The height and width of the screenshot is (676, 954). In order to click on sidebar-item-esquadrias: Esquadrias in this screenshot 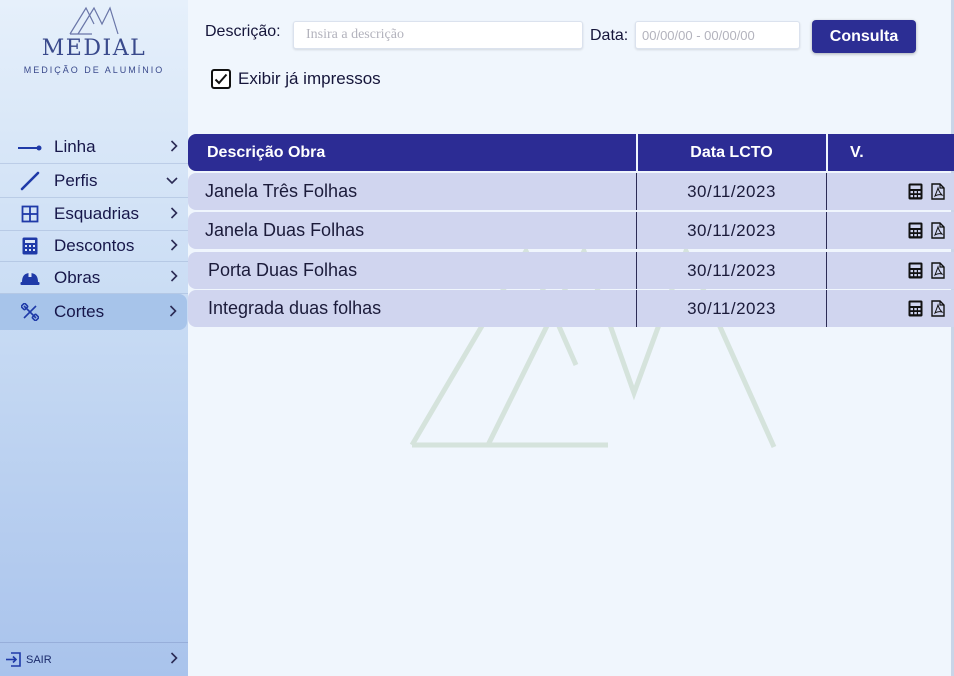, I will do `click(94, 214)`.